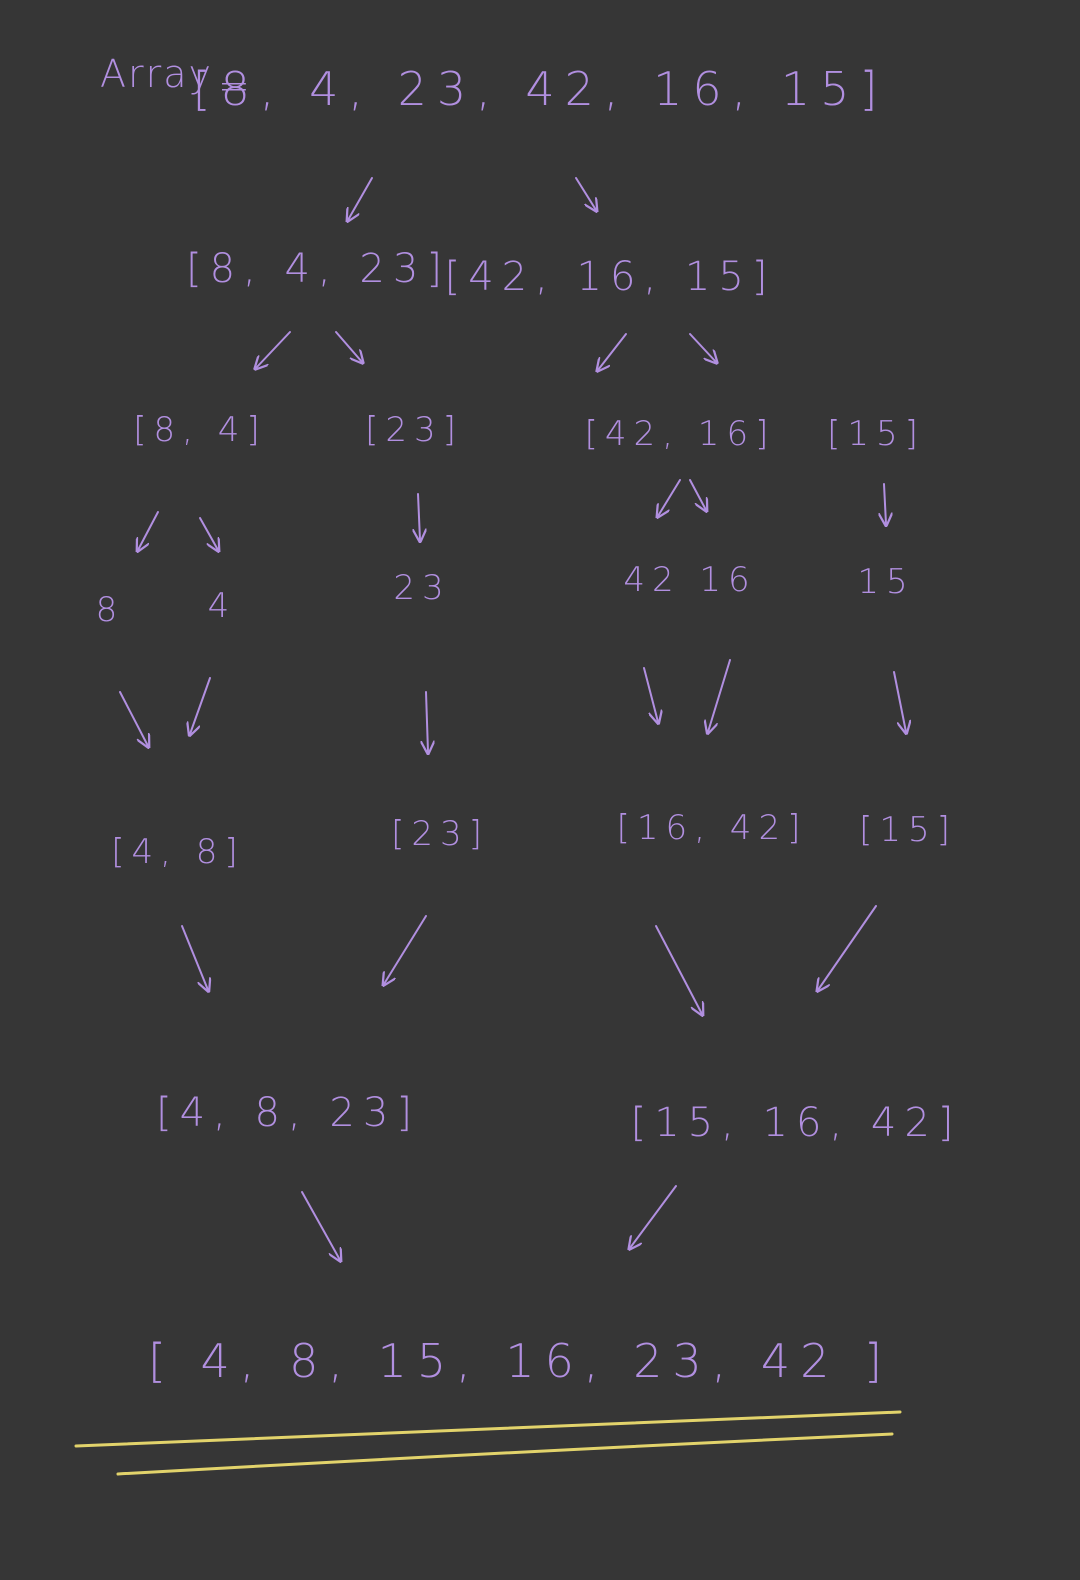 This screenshot has height=1580, width=1080. Describe the element at coordinates (440, 834) in the screenshot. I see `merge1-b: [23]` at that location.